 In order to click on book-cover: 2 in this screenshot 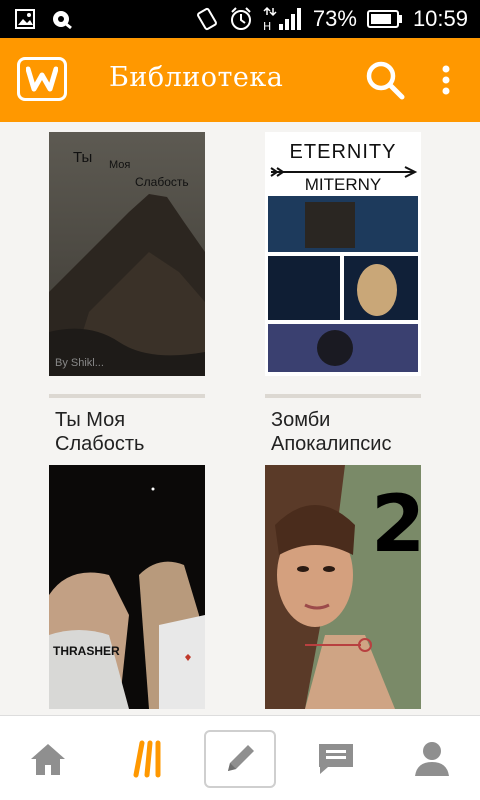, I will do `click(343, 587)`.